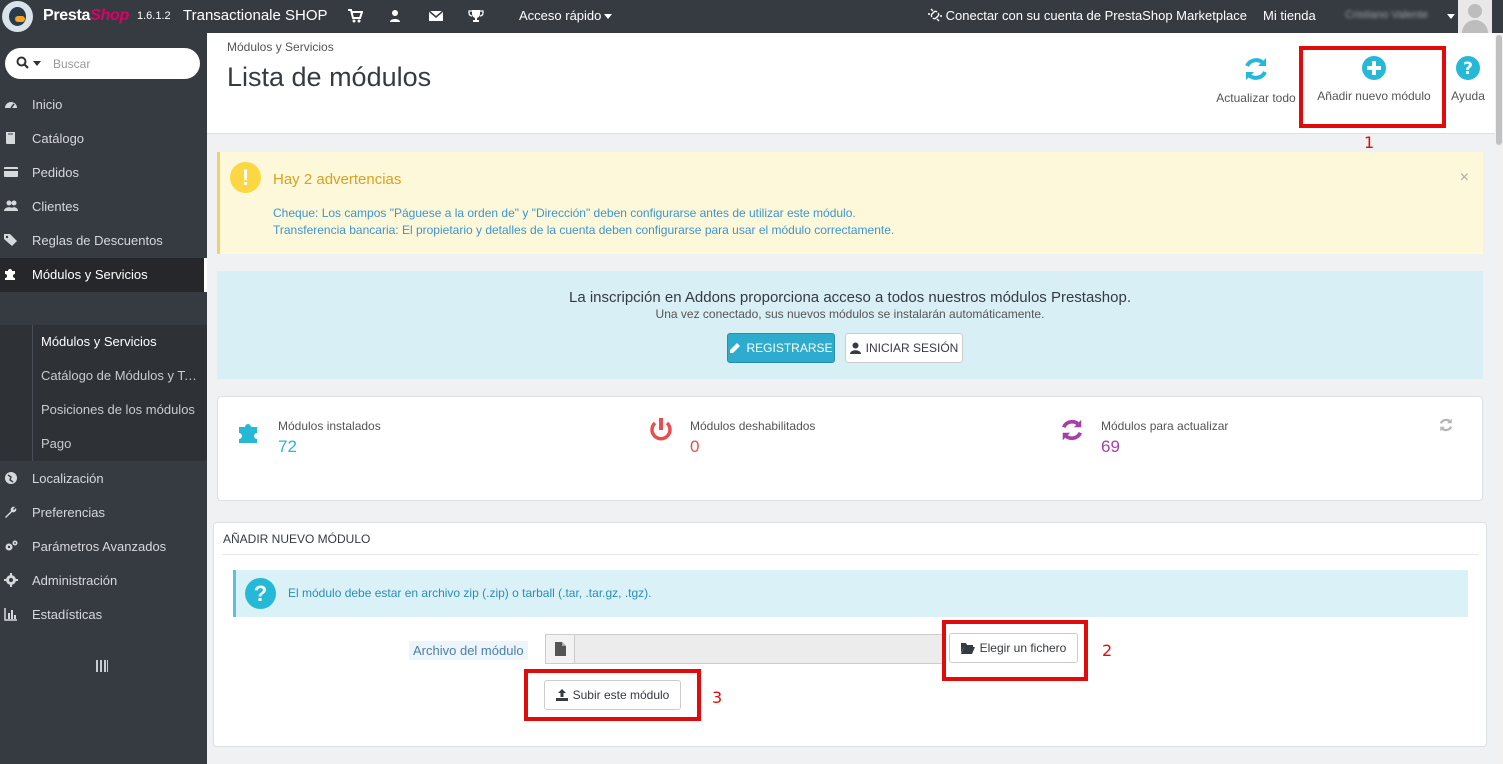  Describe the element at coordinates (10, 138) in the screenshot. I see `book-icon` at that location.